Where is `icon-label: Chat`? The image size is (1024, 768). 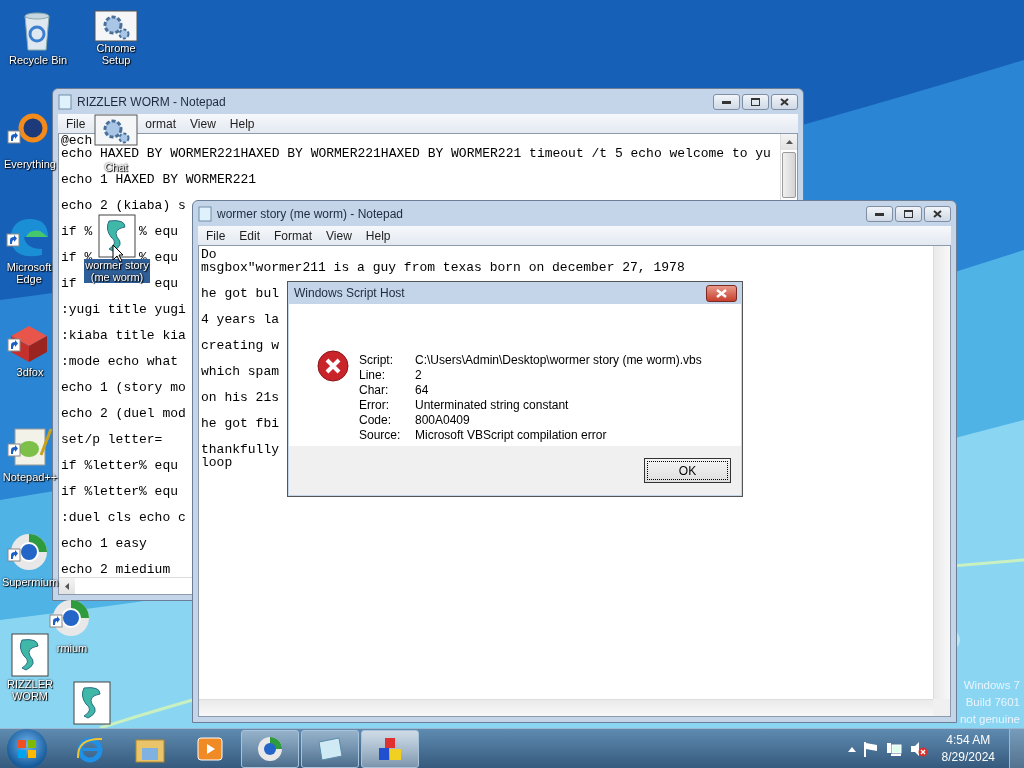
icon-label: Chat is located at coordinates (116, 167).